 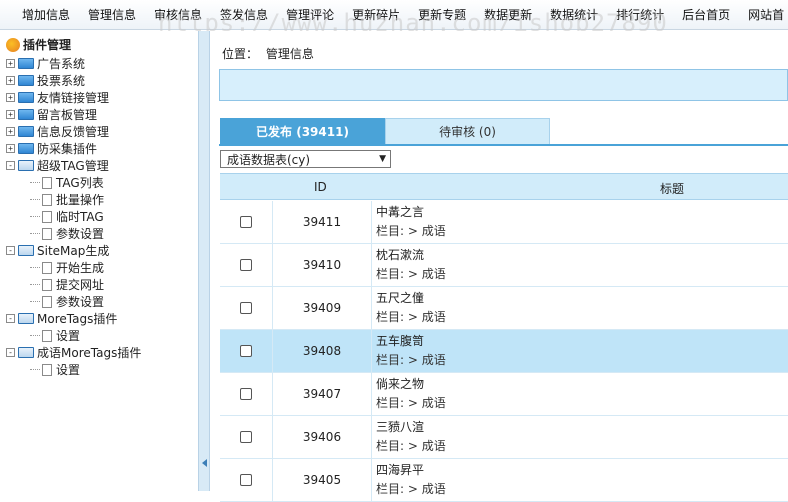 I want to click on tree-item: + 防采集插件, so click(x=102, y=148).